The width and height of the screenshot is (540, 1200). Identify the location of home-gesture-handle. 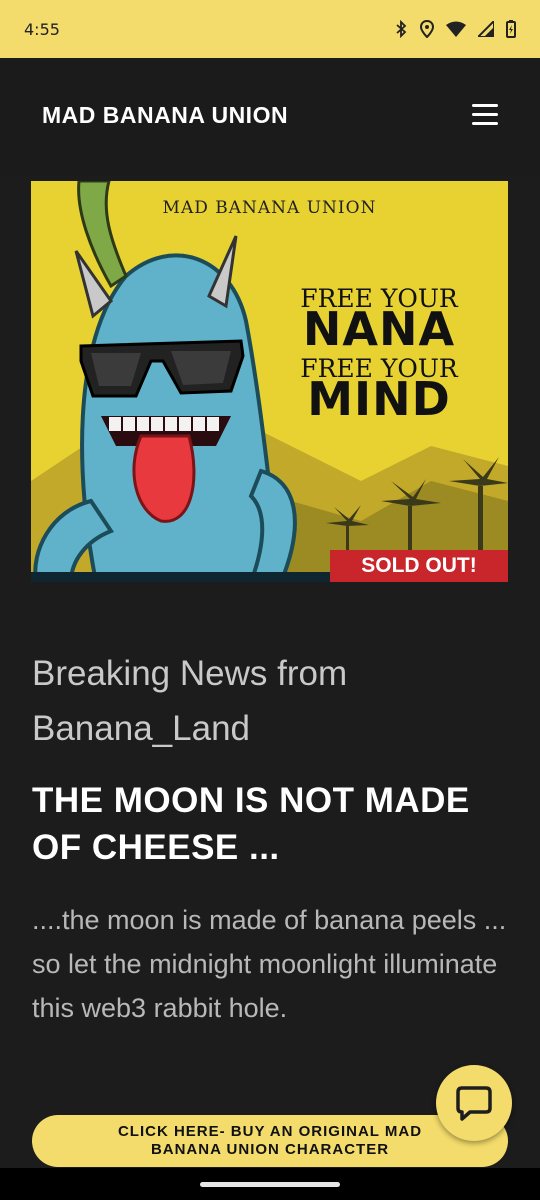
(270, 1184).